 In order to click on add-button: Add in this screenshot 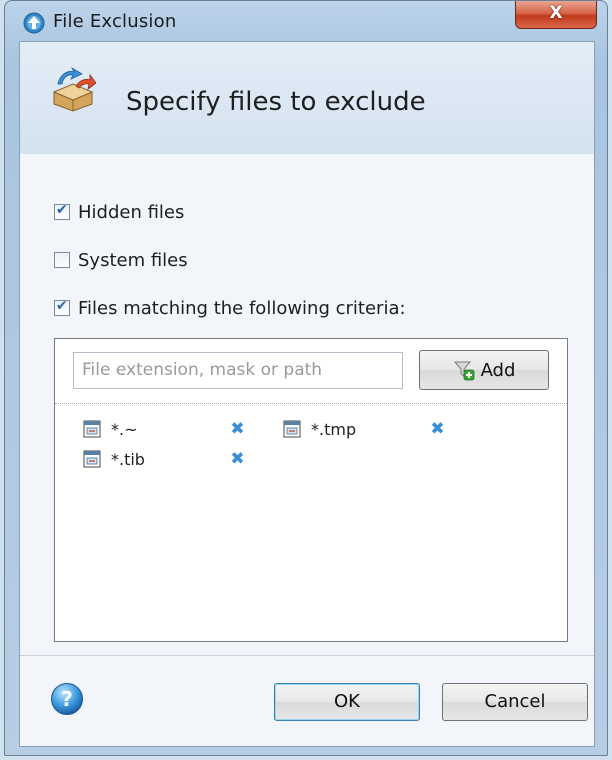, I will do `click(484, 370)`.